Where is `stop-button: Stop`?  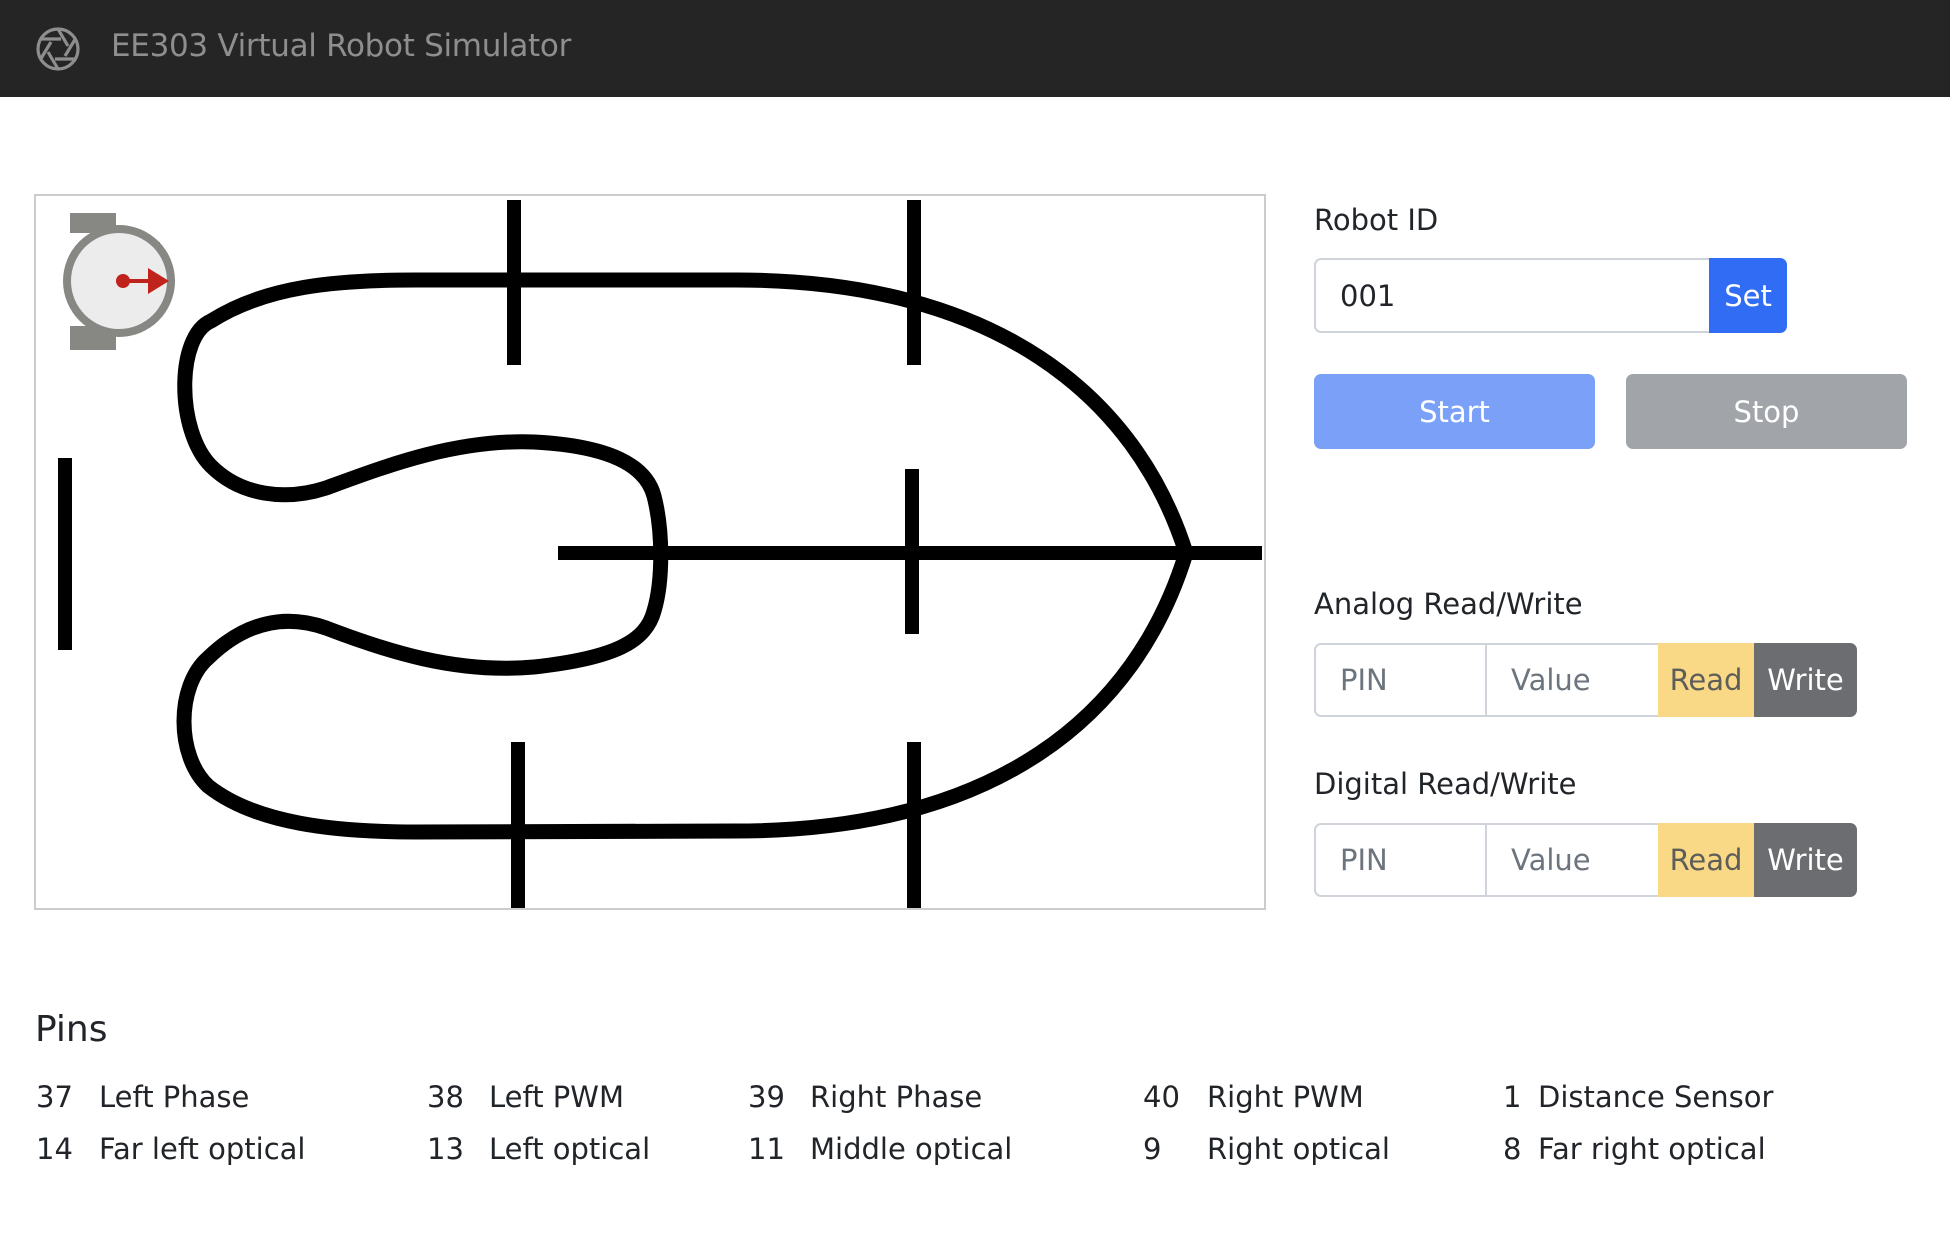
stop-button: Stop is located at coordinates (1766, 411).